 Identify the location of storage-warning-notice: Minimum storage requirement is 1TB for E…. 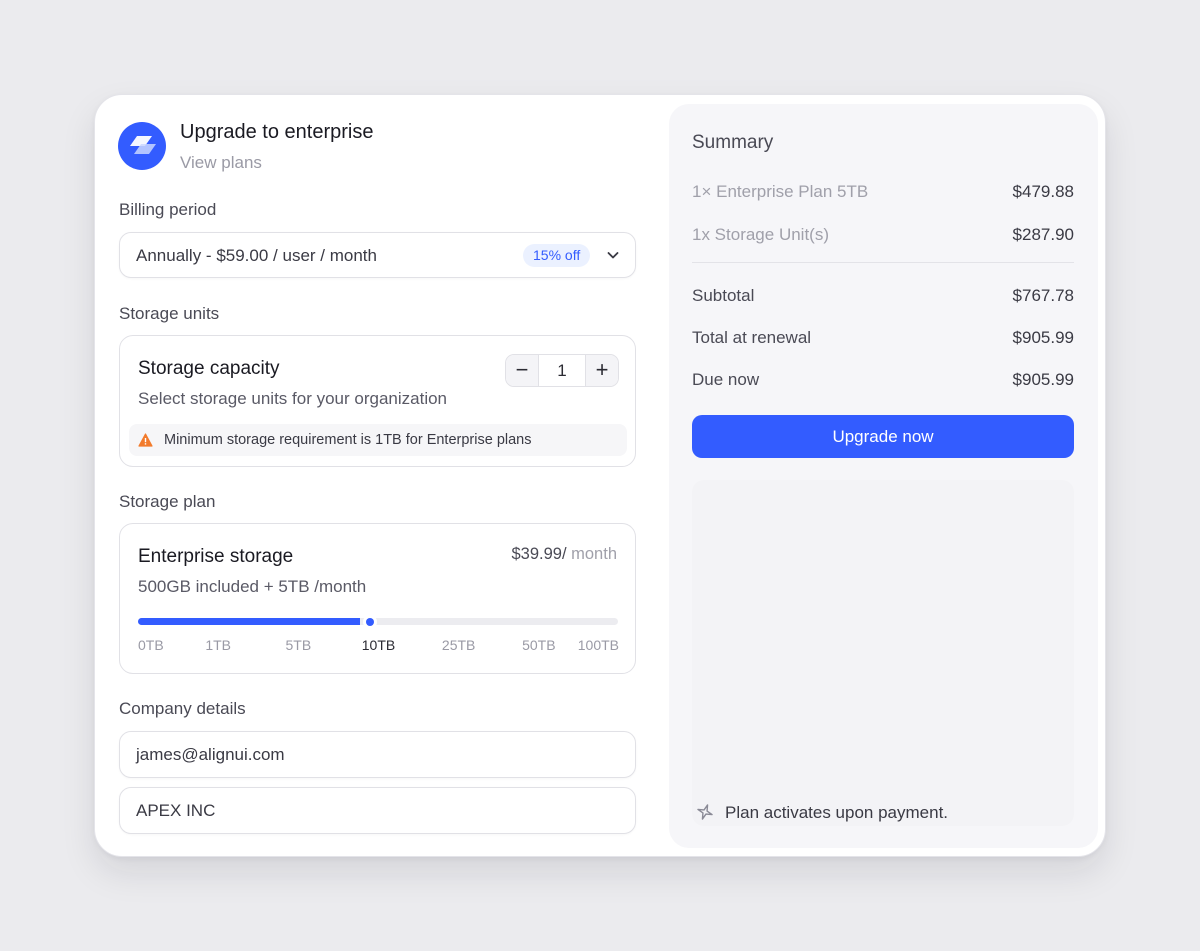
(378, 440).